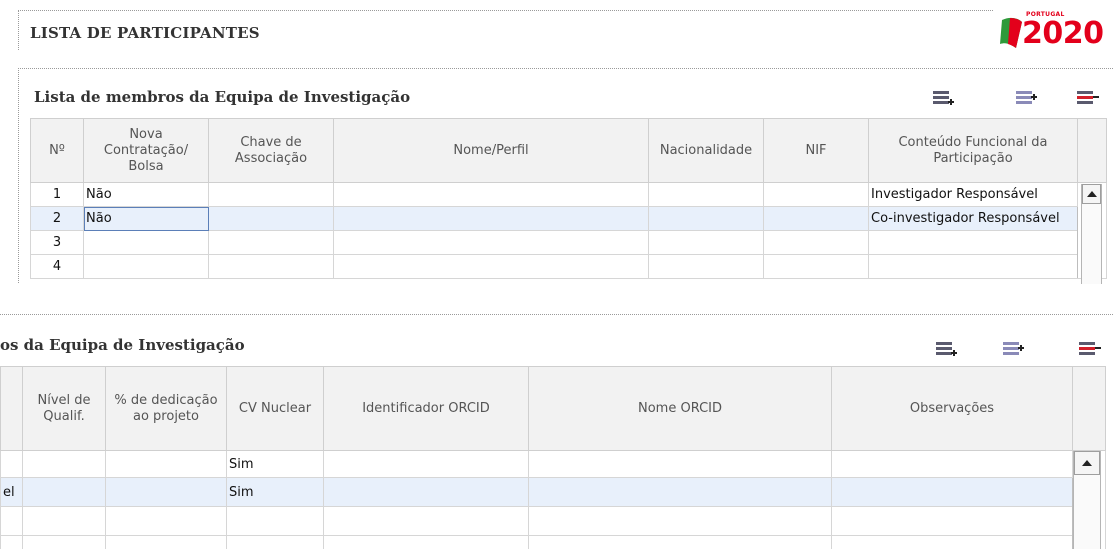 The image size is (1113, 549). Describe the element at coordinates (275, 408) in the screenshot. I see `col-header-cv-nuclear: CV Nuclear` at that location.